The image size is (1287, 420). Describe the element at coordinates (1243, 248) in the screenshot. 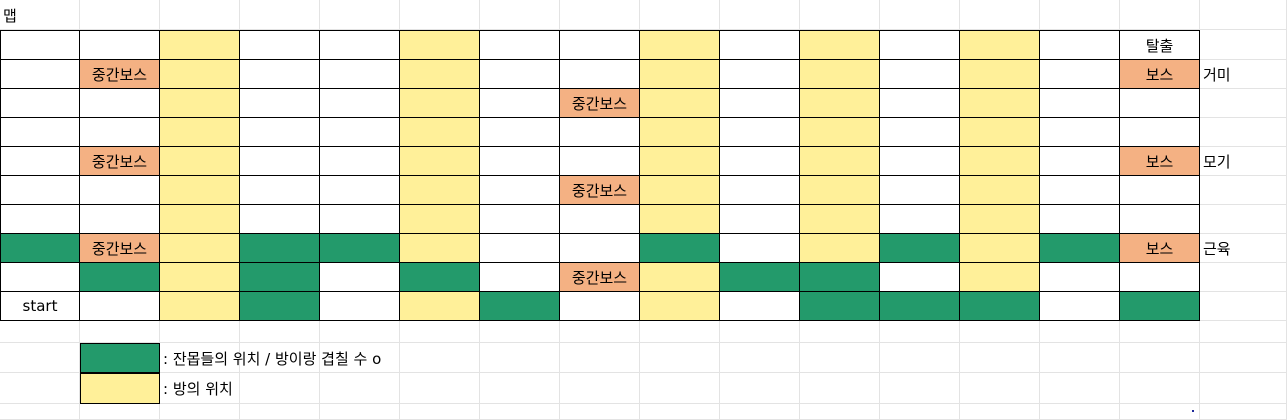

I see `boss-name-label: 근육` at that location.